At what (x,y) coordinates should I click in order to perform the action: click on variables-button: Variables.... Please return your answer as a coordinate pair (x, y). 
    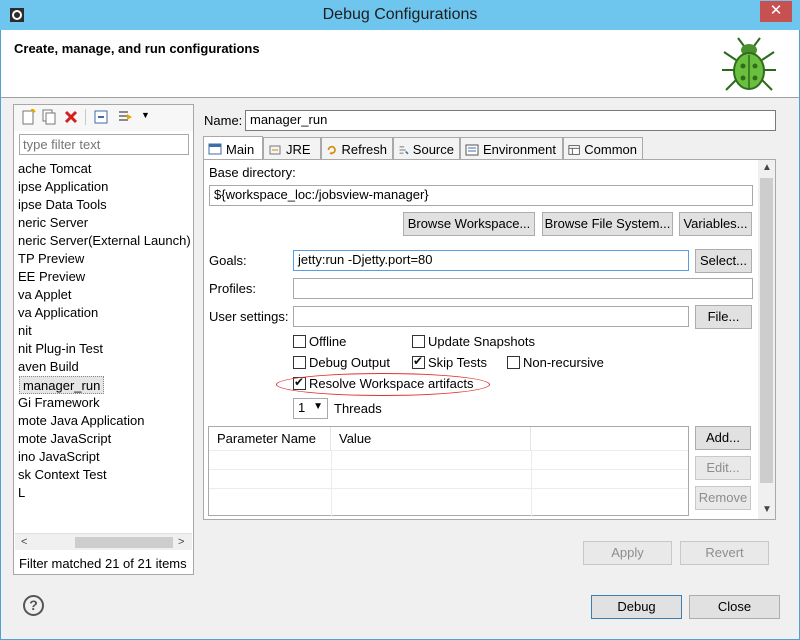
    Looking at the image, I should click on (715, 224).